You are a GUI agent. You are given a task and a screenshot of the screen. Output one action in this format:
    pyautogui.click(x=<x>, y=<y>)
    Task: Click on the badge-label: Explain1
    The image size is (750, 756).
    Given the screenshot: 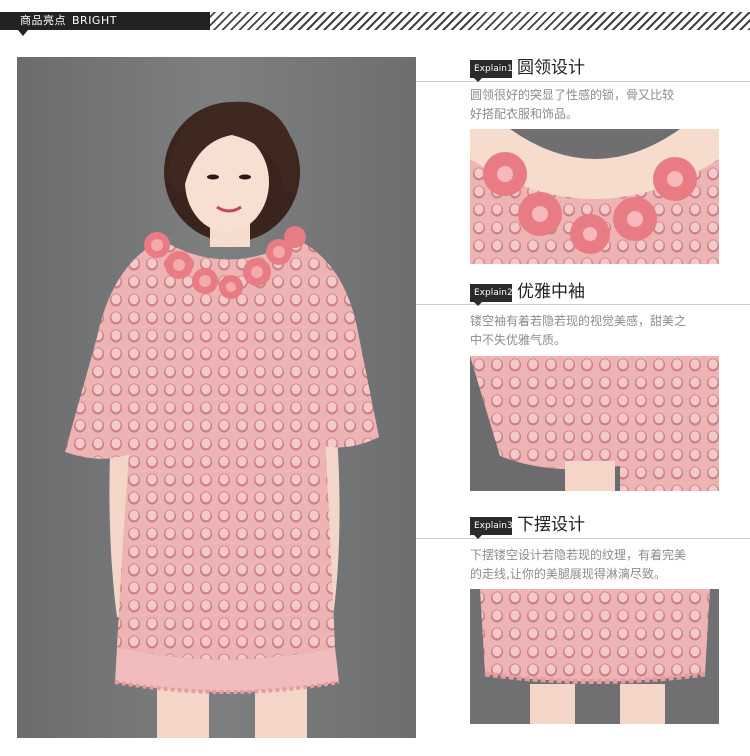 What is the action you would take?
    pyautogui.click(x=493, y=69)
    